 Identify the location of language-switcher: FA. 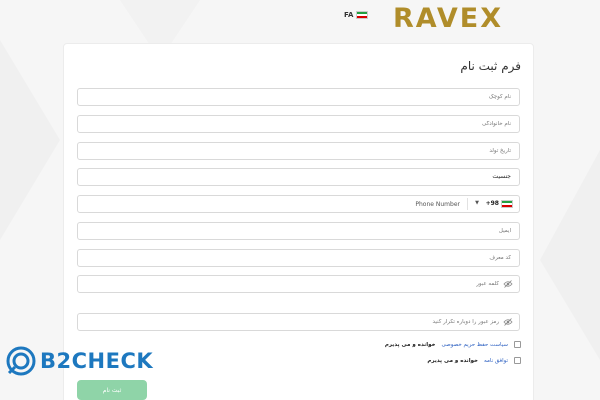
(356, 15).